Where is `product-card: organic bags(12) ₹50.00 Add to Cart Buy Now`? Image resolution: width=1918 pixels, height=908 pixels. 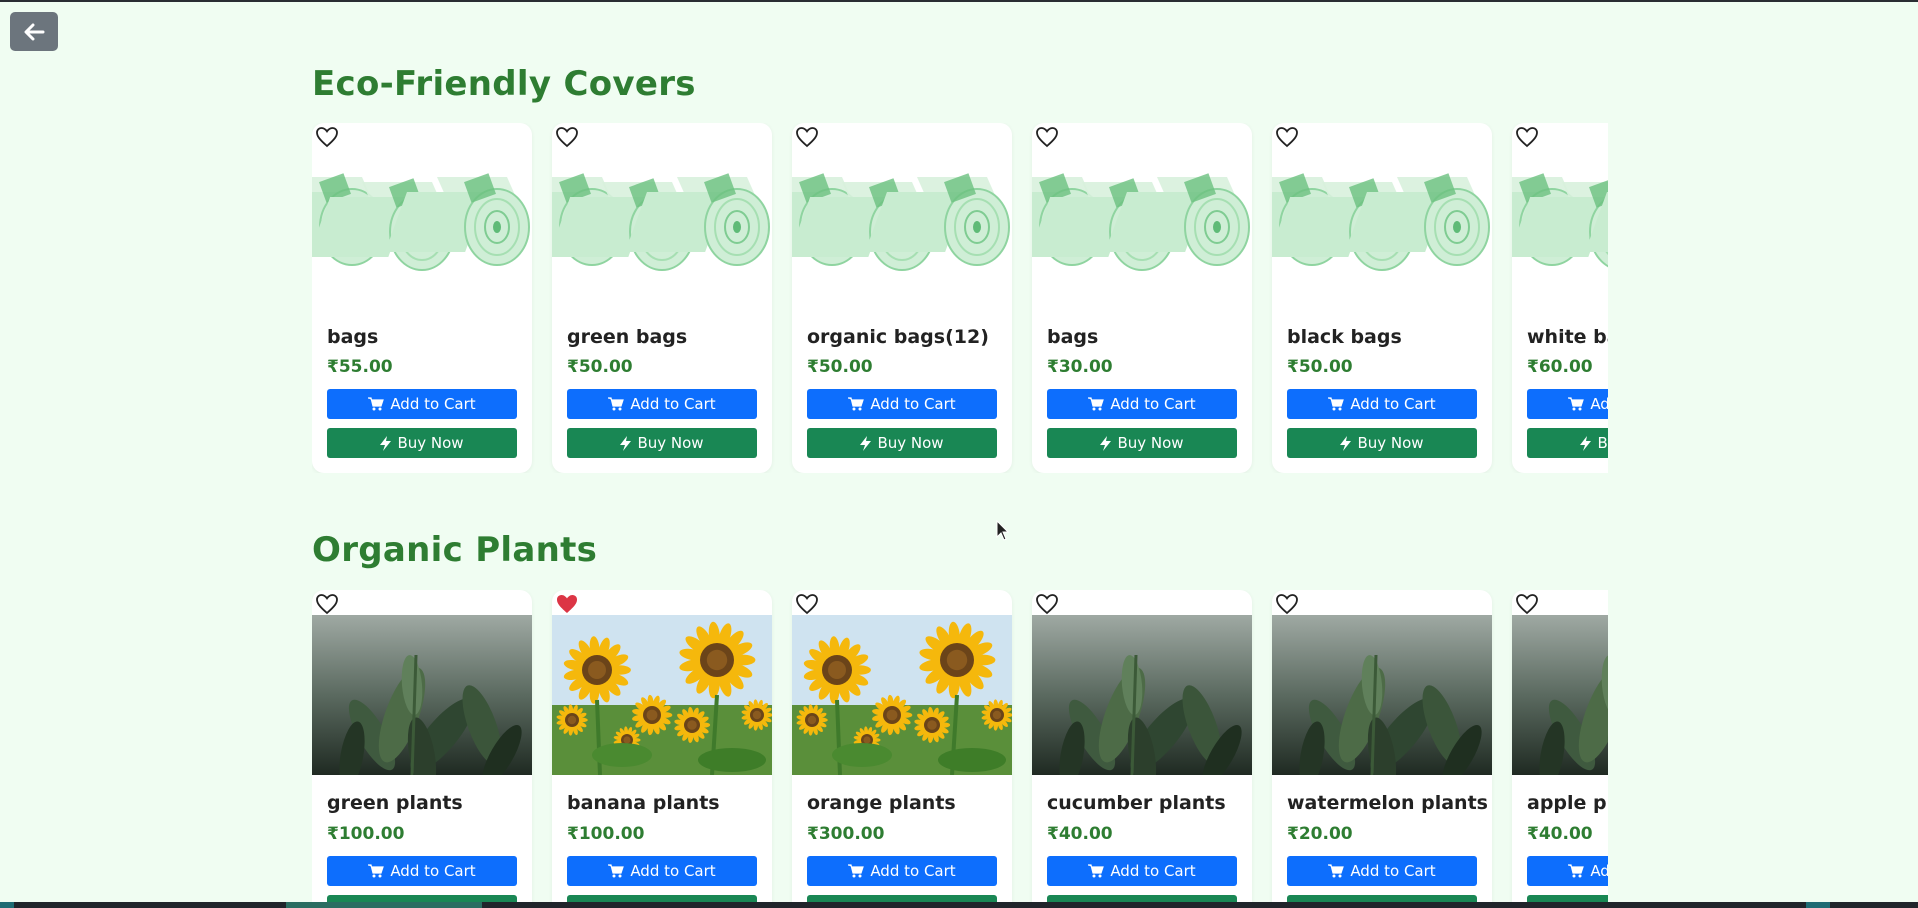 product-card: organic bags(12) ₹50.00 Add to Cart Buy Now is located at coordinates (902, 298).